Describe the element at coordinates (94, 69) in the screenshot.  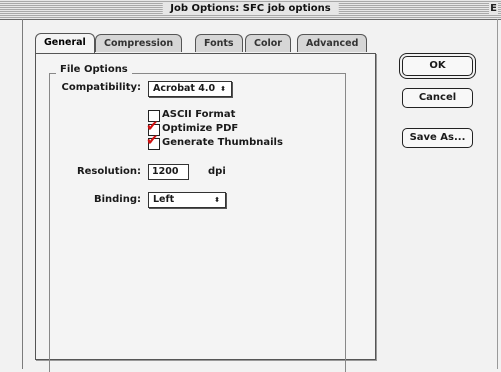
I see `file-options-title: File Options` at that location.